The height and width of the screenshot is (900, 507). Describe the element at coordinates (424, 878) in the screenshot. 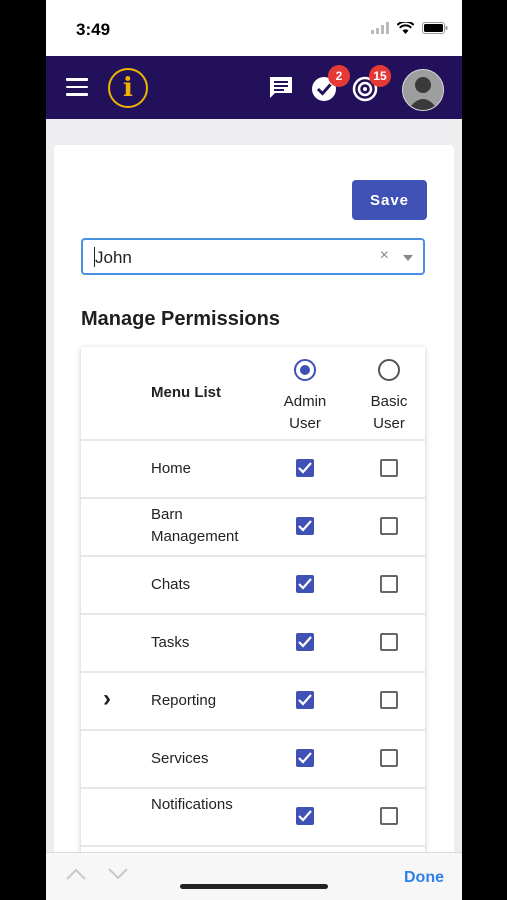

I see `done-button: Done` at that location.